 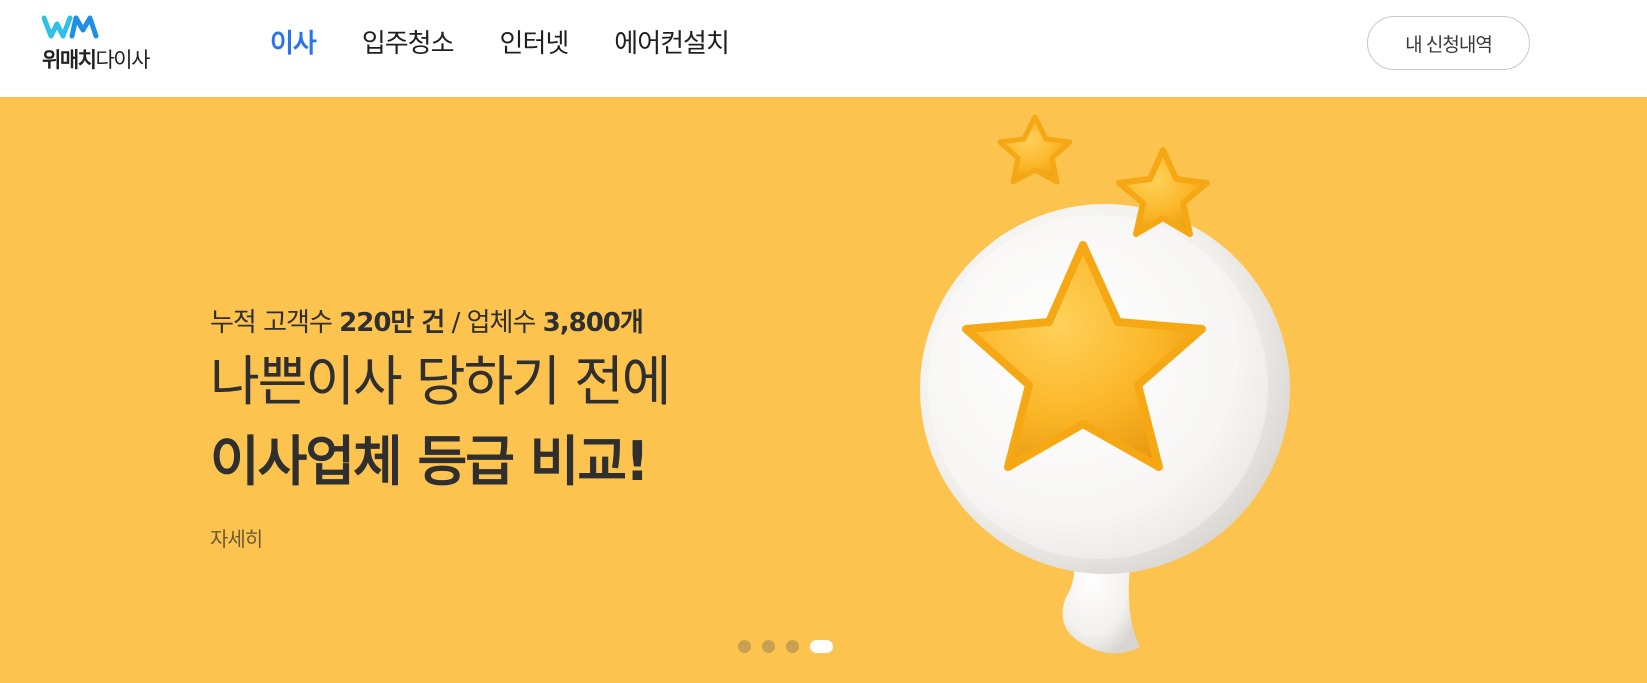 I want to click on hero-headline-line2: 이사업체 등급 비교!, so click(x=430, y=461).